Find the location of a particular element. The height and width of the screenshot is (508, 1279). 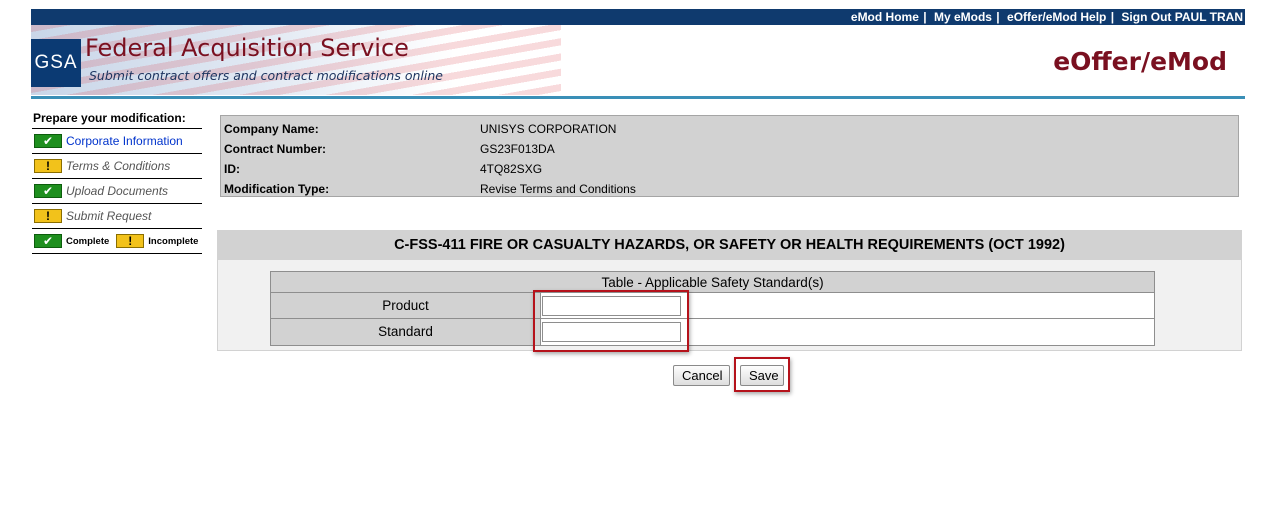

info-value: GS23F013DA is located at coordinates (517, 149).